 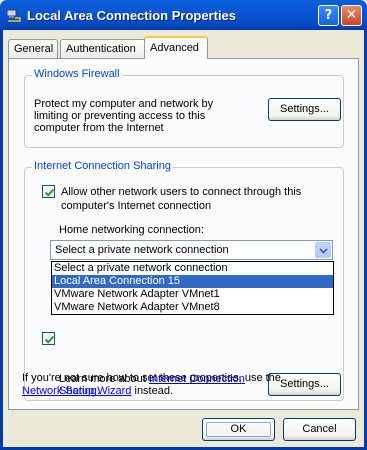 I want to click on title-bar: Local Area Connection Properties ? ✕, so click(x=183, y=15).